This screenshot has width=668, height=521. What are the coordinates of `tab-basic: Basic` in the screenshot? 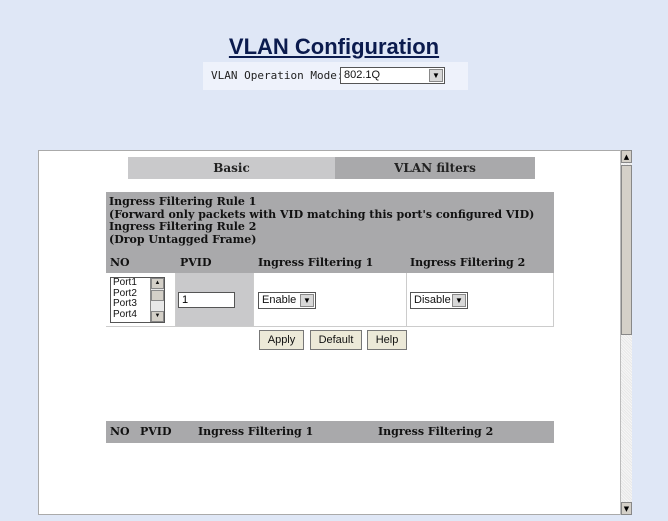 It's located at (231, 168).